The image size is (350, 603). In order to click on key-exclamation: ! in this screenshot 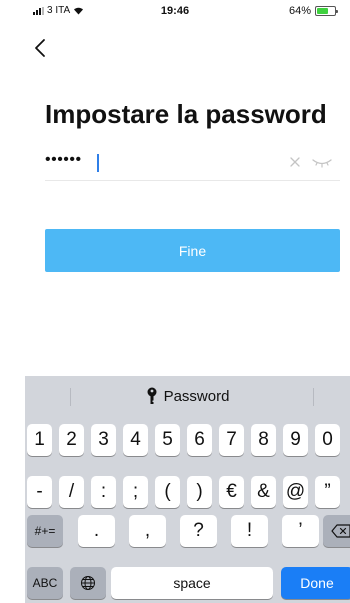, I will do `click(249, 531)`.